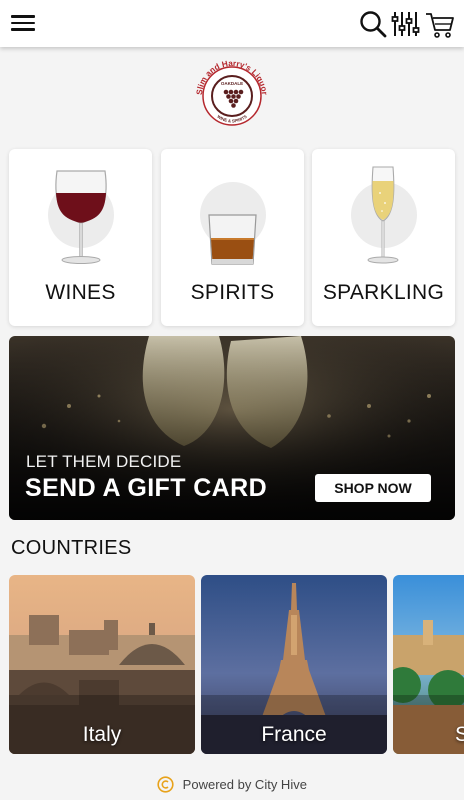 Image resolution: width=464 pixels, height=800 pixels. I want to click on powered-by-footer: Powered by City Hive, so click(232, 787).